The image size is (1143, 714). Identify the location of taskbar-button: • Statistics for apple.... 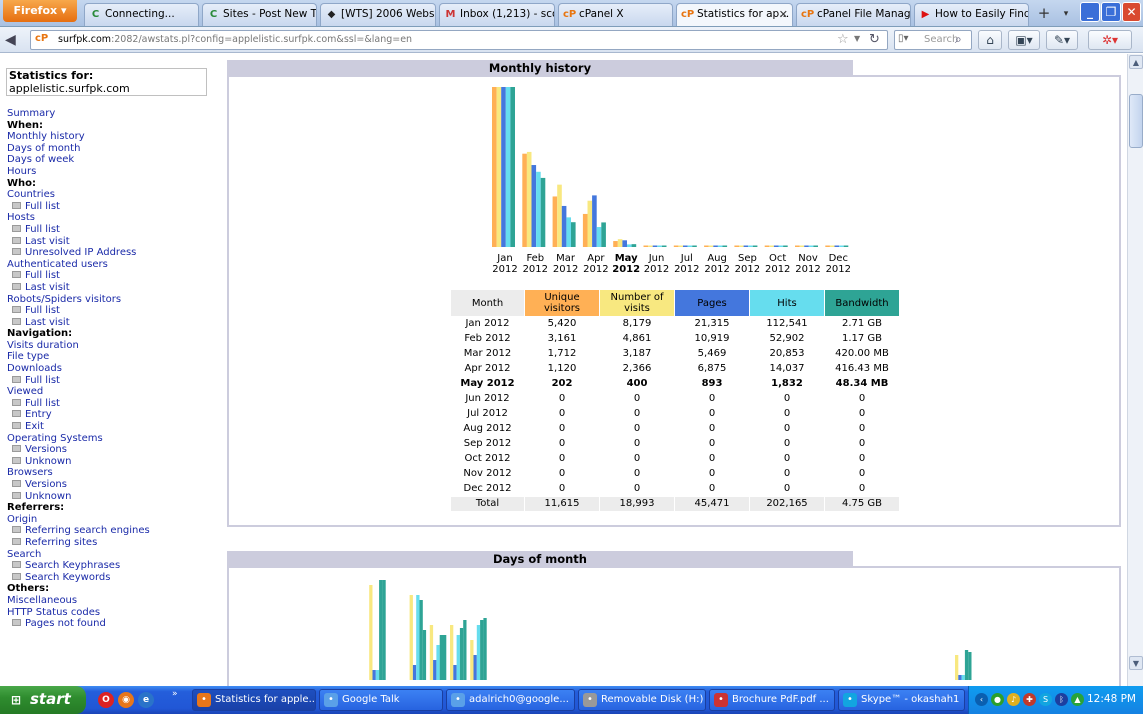
(254, 700).